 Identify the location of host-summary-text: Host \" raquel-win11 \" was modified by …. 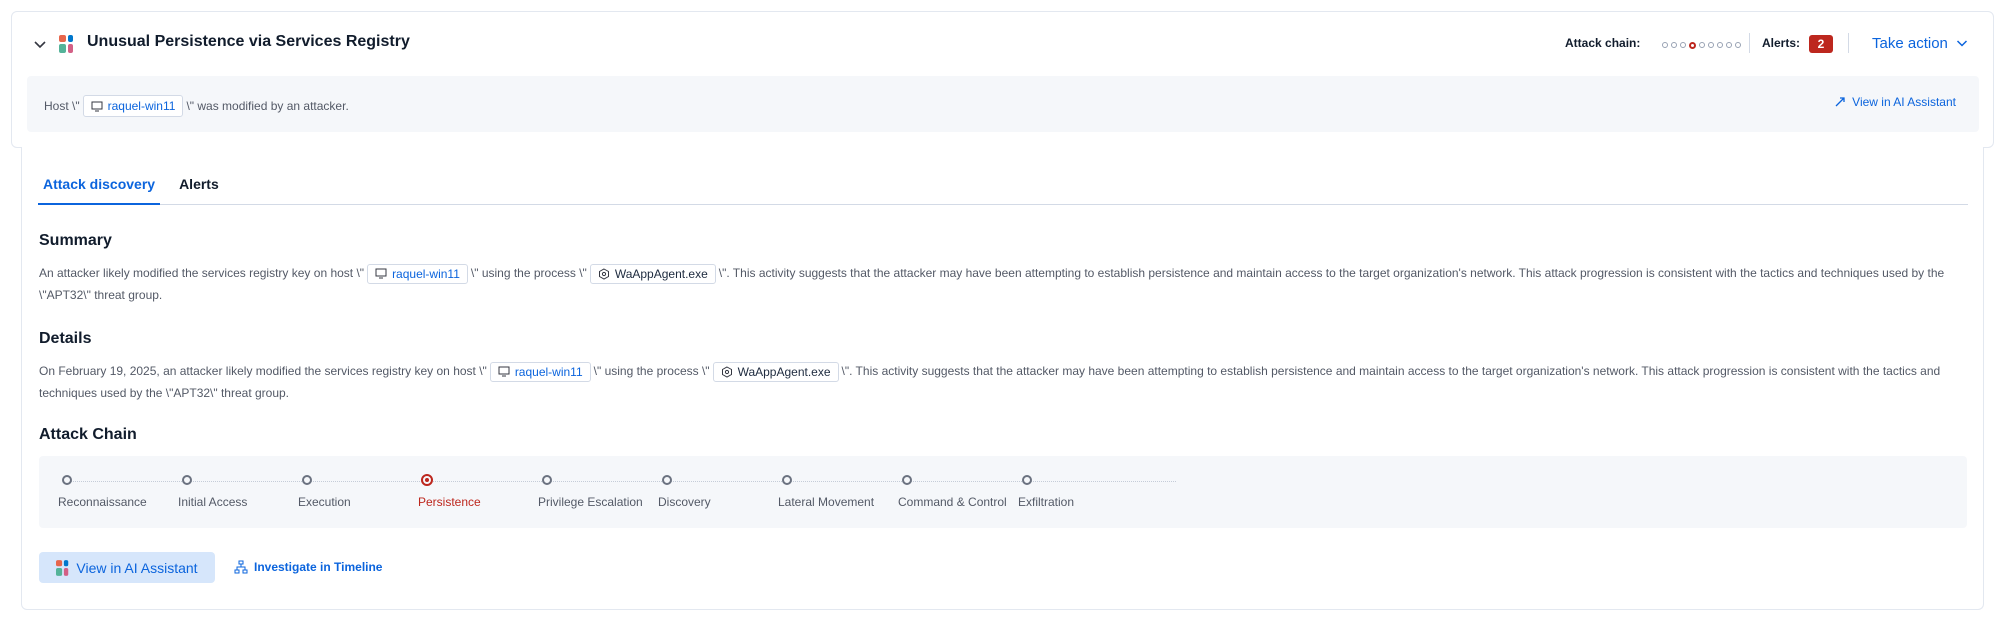
(196, 106).